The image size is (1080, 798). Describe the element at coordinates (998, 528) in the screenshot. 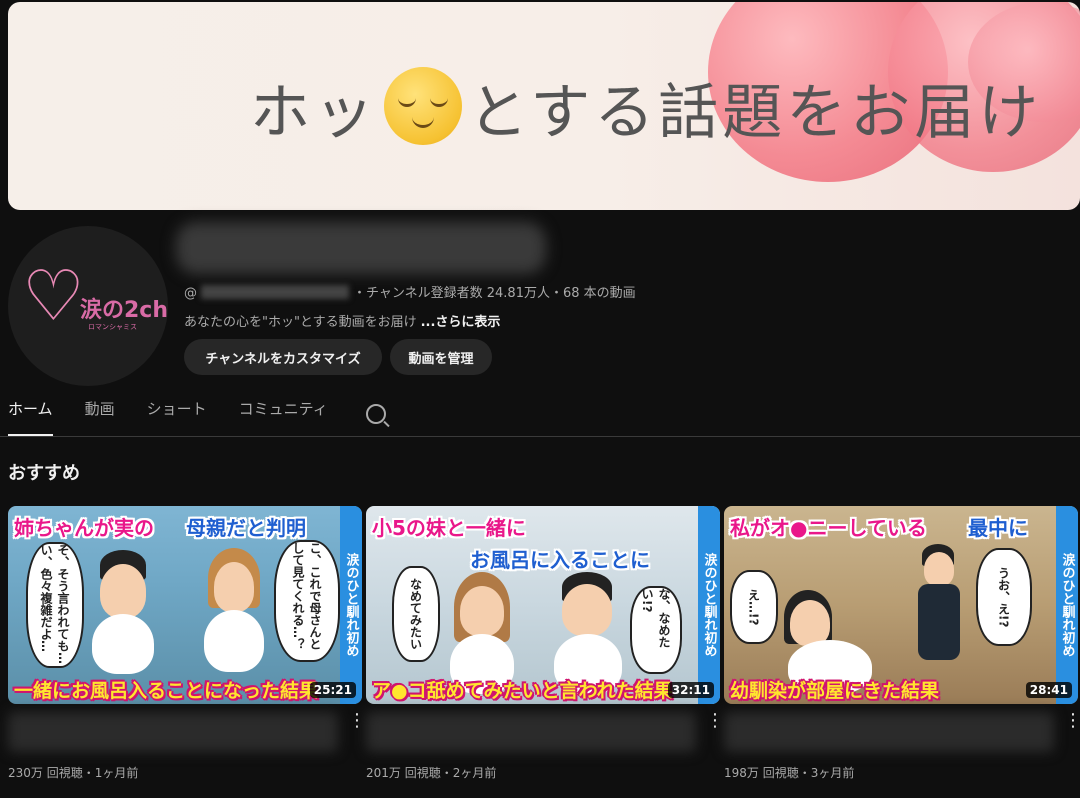

I see `thumb-title-top2: 最中に` at that location.